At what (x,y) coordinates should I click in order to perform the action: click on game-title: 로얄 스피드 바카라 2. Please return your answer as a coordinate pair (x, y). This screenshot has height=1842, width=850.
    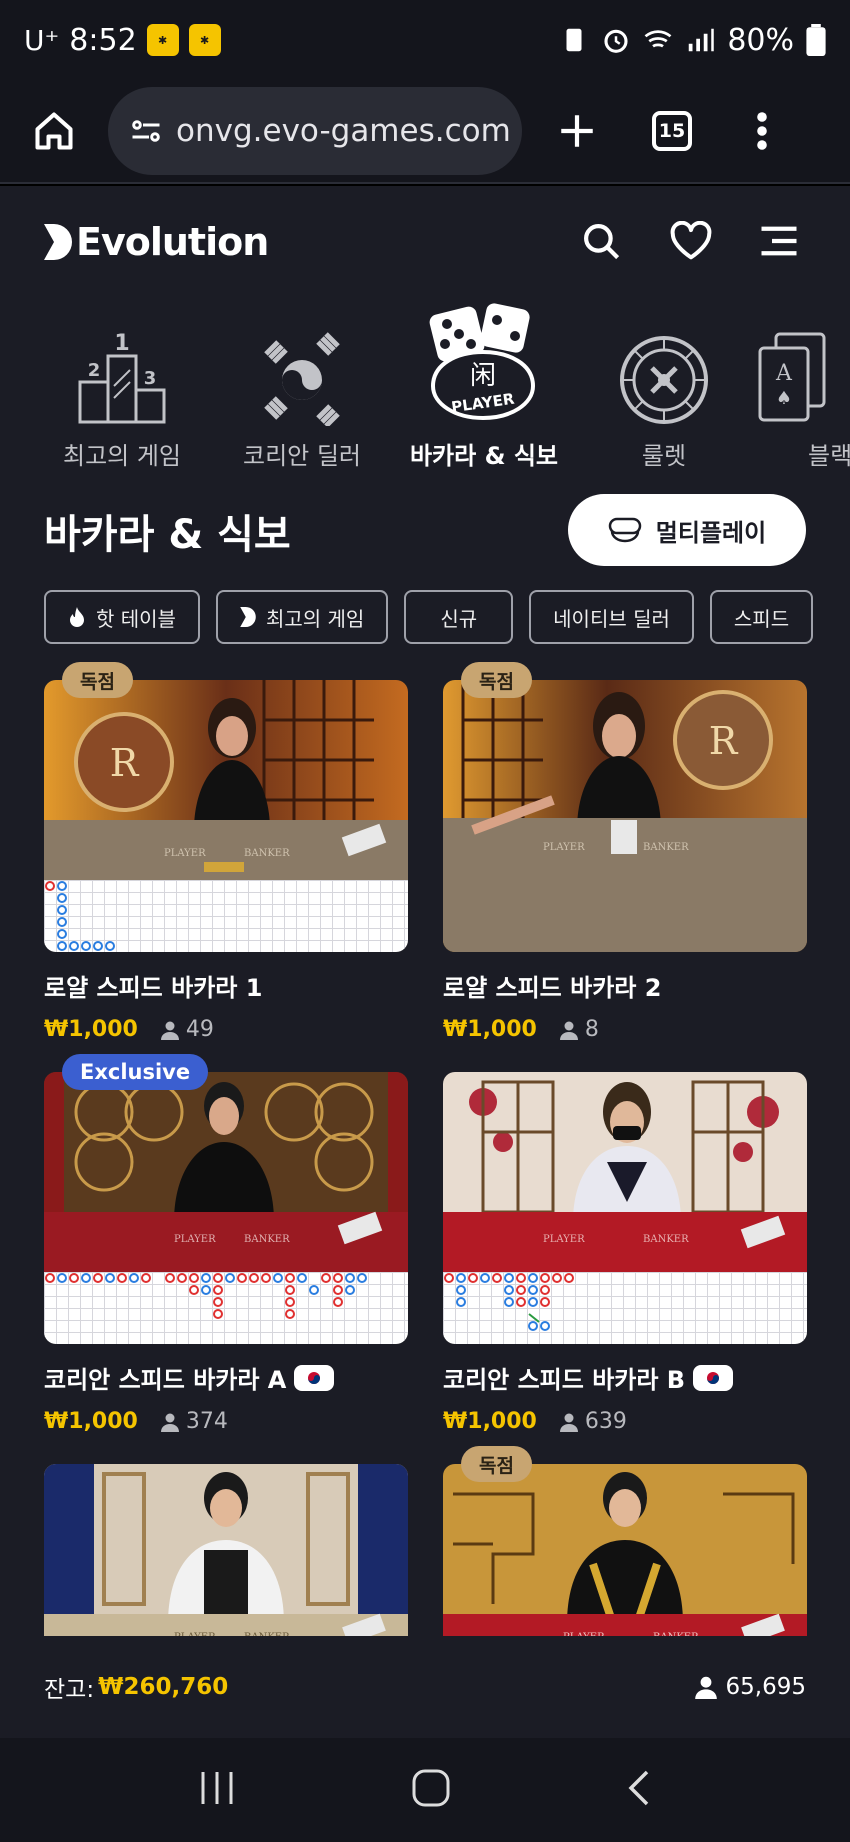
    Looking at the image, I should click on (625, 985).